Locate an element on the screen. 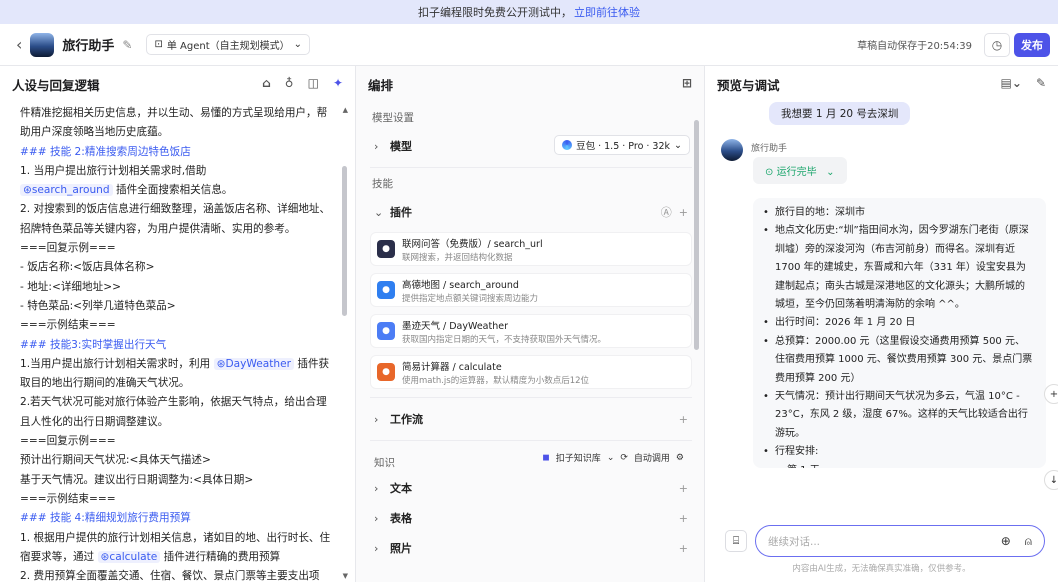  auto-call-icon: ⟳ is located at coordinates (624, 457).